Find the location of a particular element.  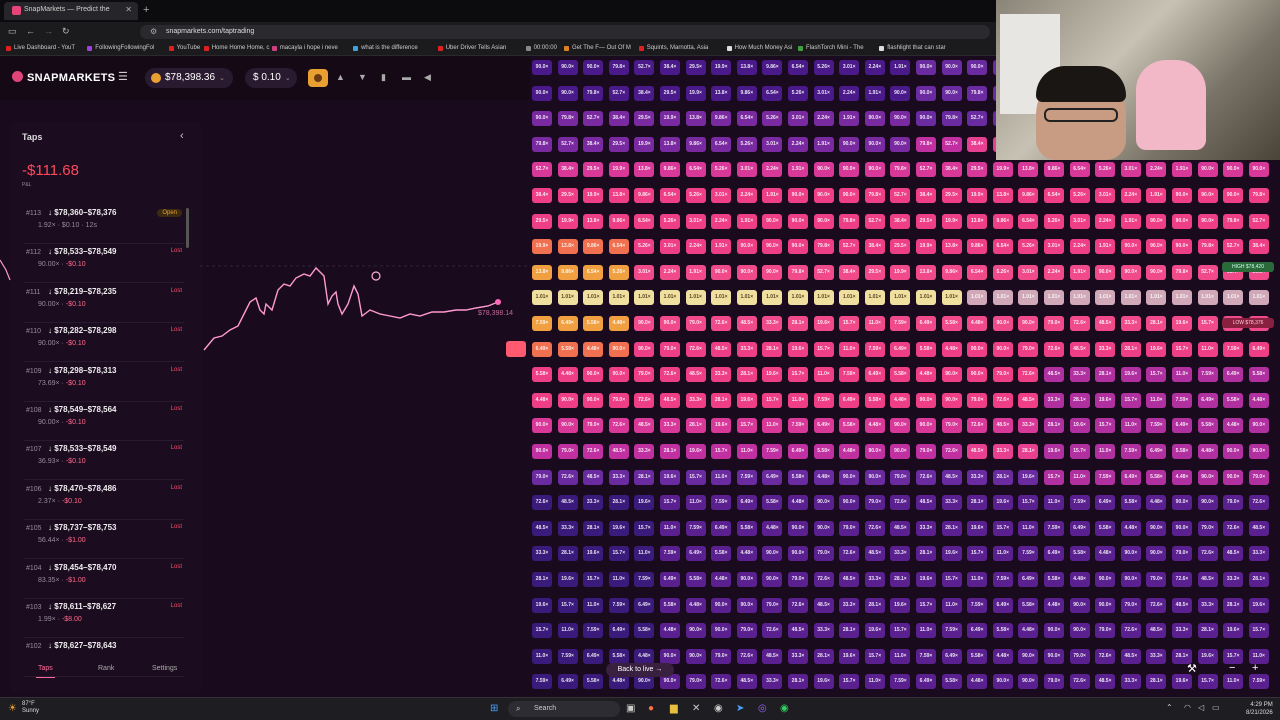

tap-cell: 79.8× is located at coordinates (926, 144).